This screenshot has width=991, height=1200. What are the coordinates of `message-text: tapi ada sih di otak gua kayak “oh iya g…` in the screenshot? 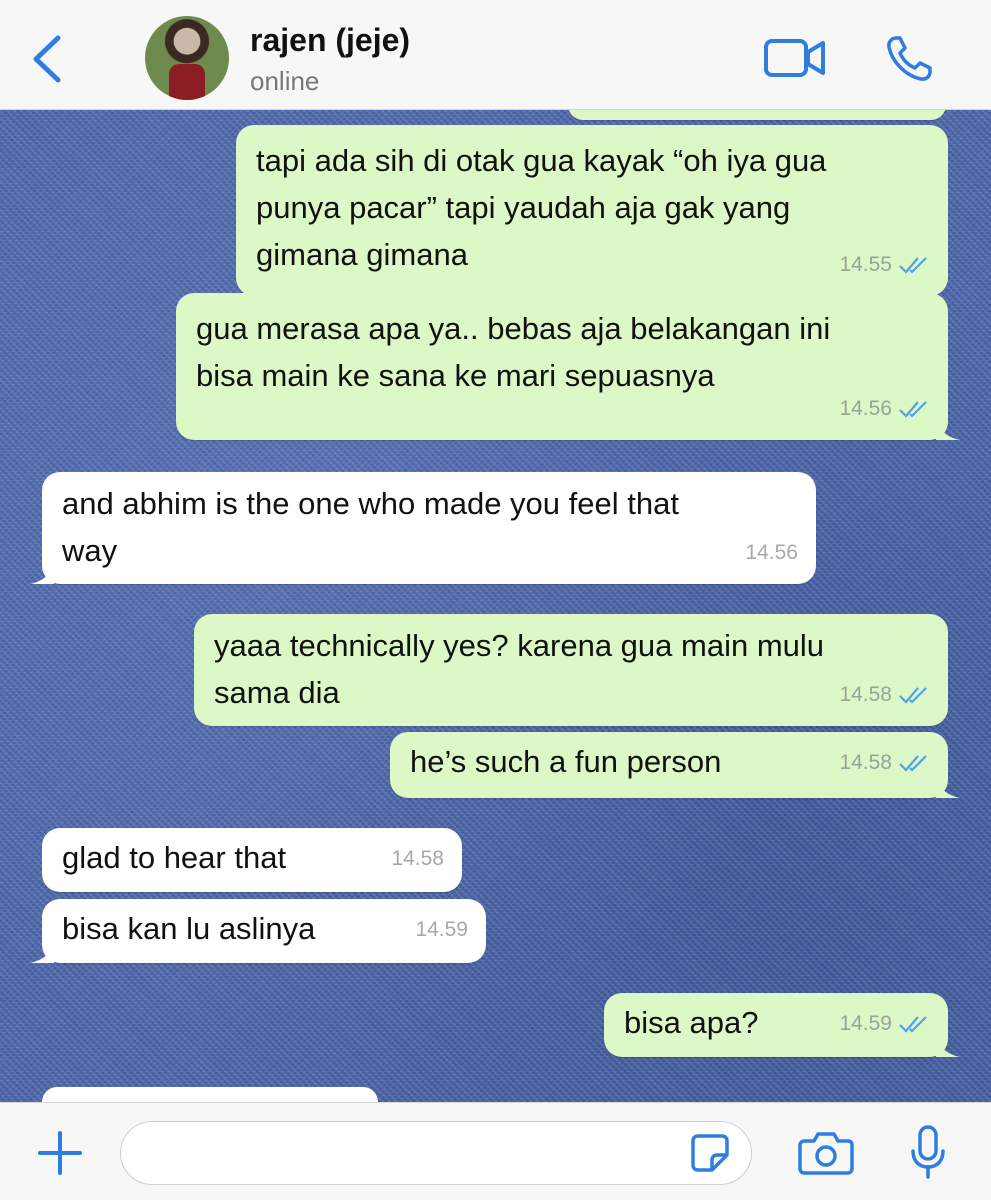 It's located at (541, 207).